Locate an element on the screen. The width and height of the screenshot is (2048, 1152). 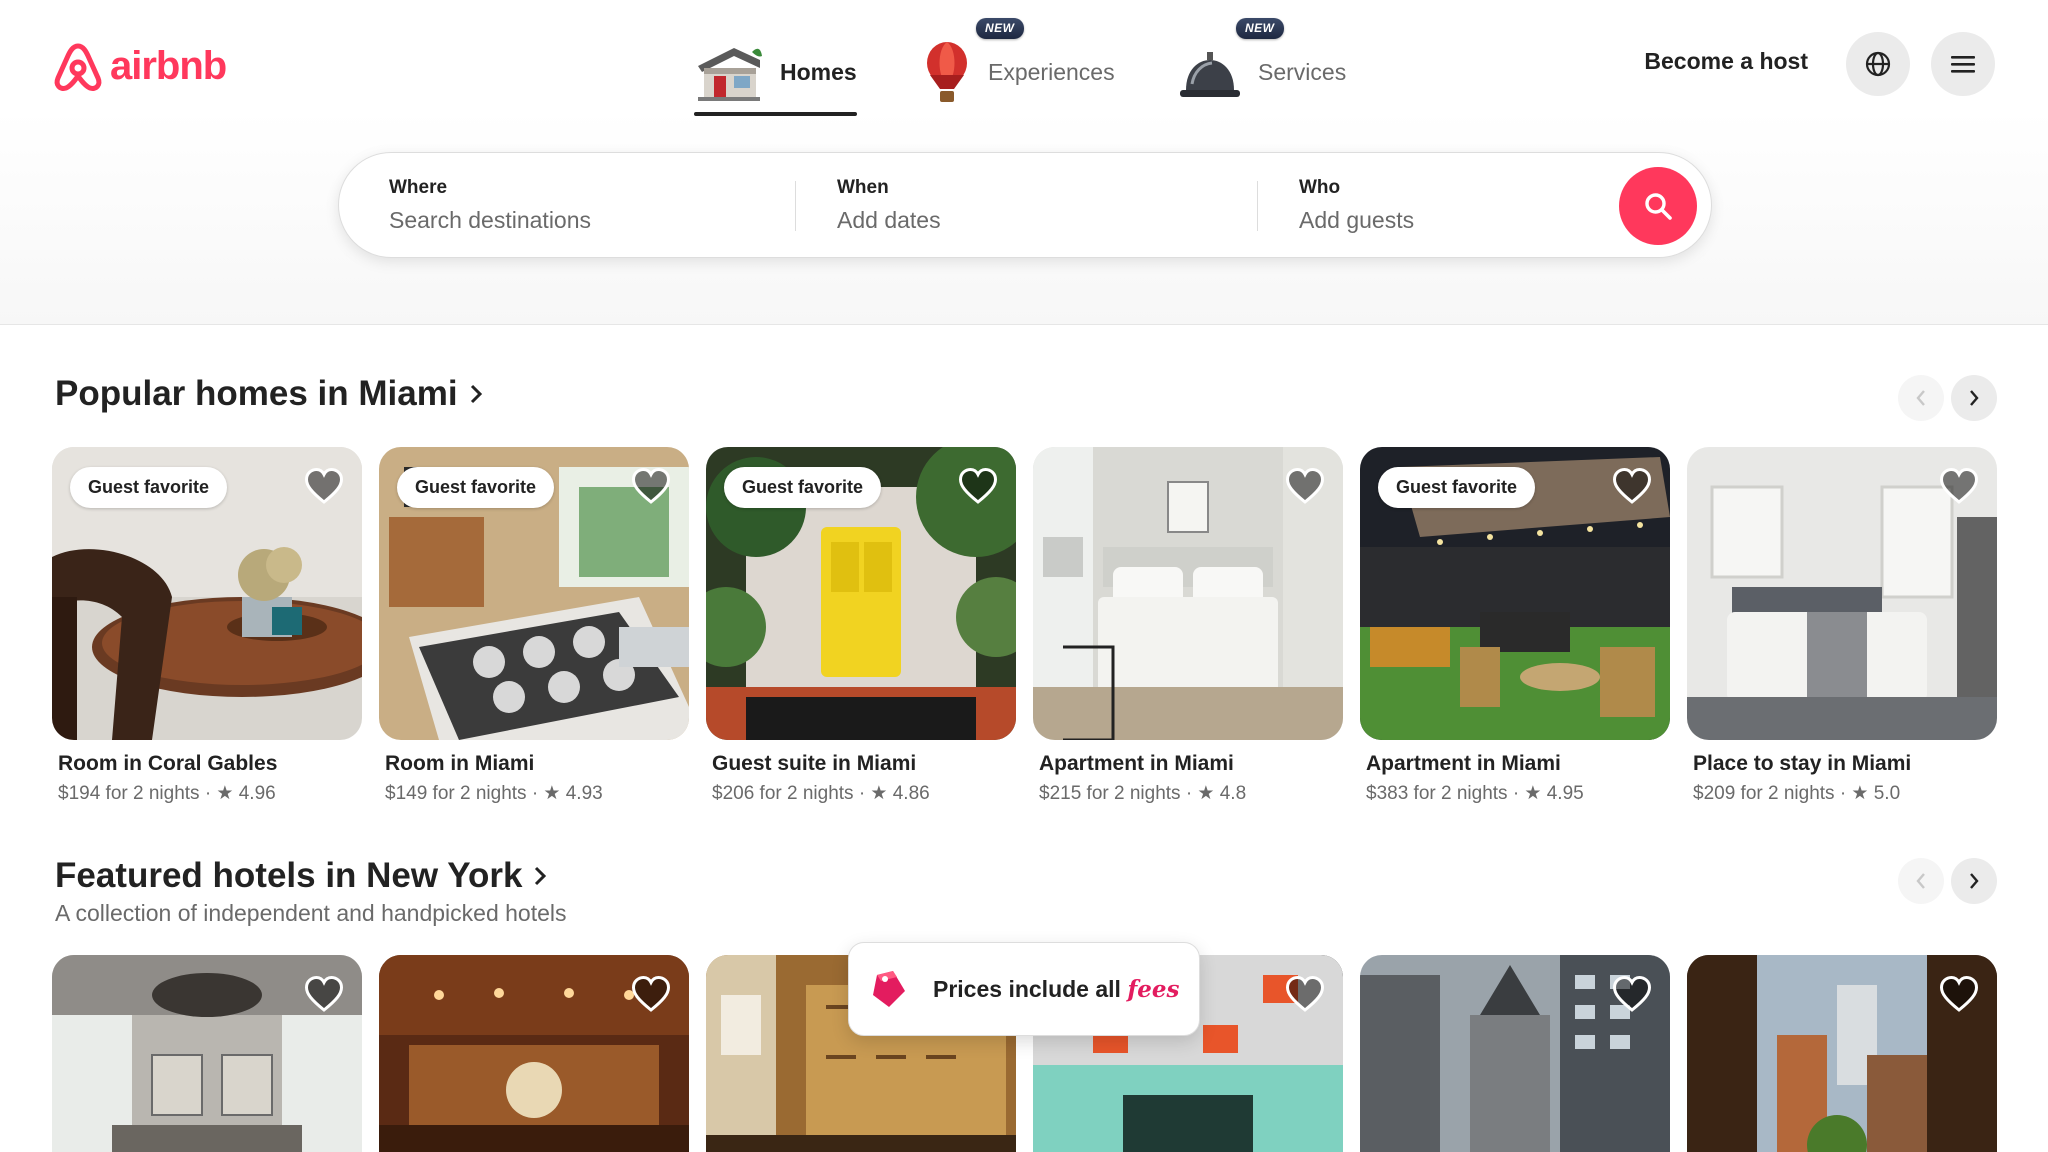
featured-prev-button is located at coordinates (1921, 881).